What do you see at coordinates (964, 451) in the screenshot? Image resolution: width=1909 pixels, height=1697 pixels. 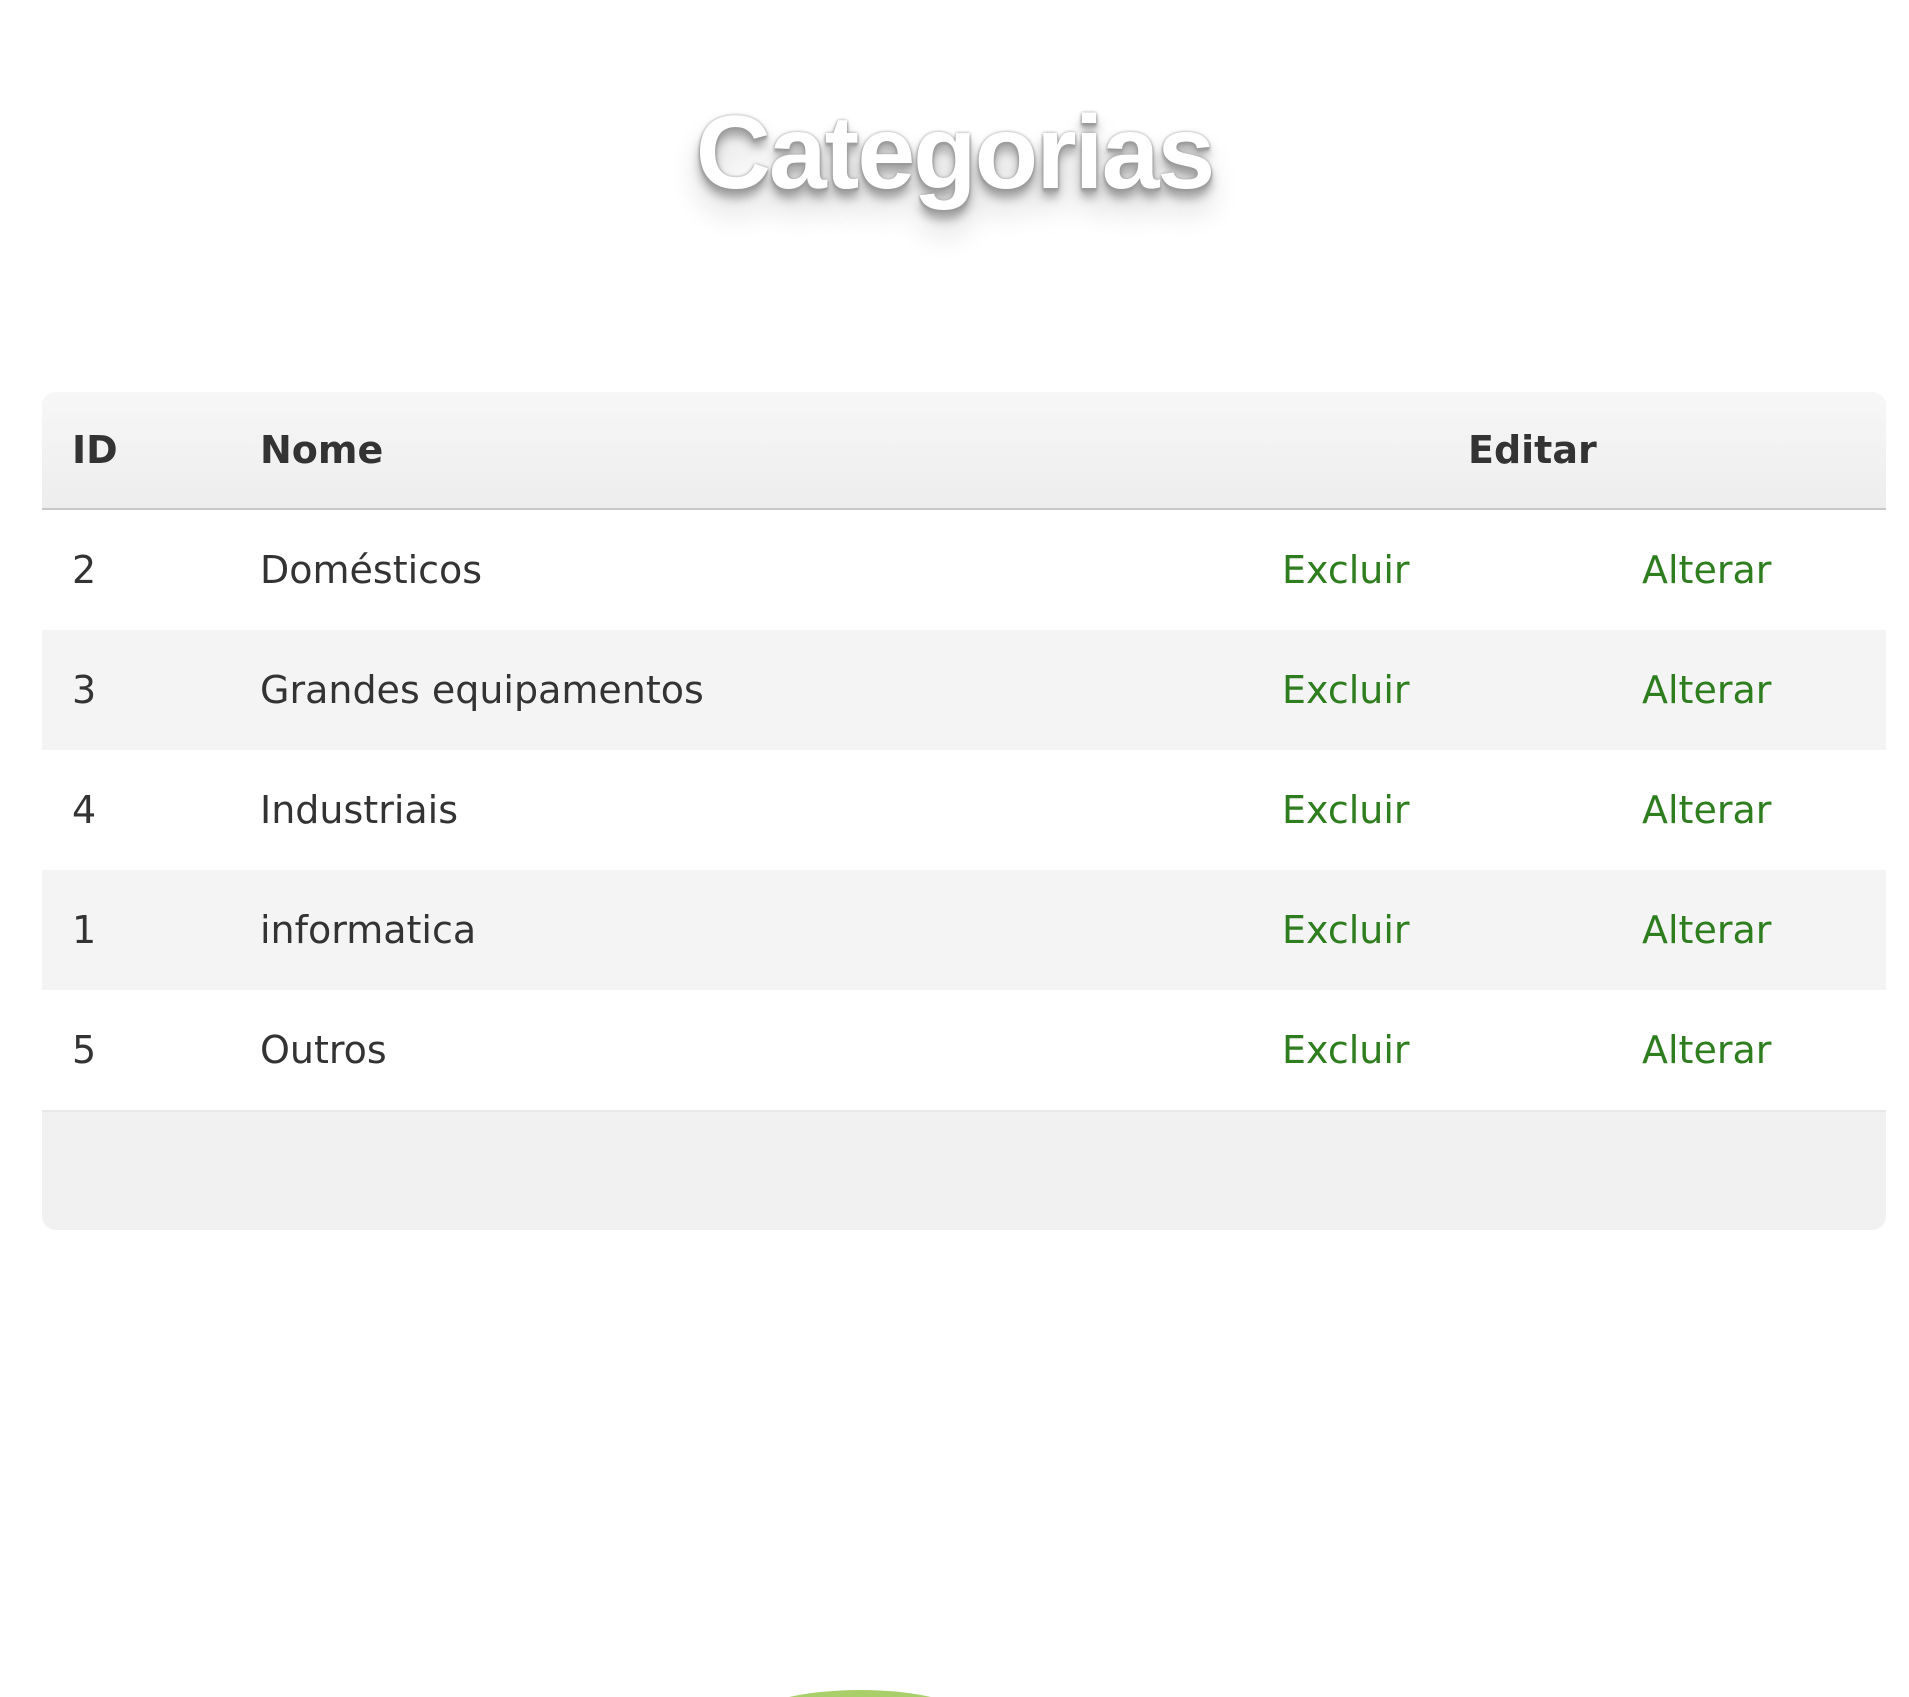 I see `table-header: ID Nome Editar` at bounding box center [964, 451].